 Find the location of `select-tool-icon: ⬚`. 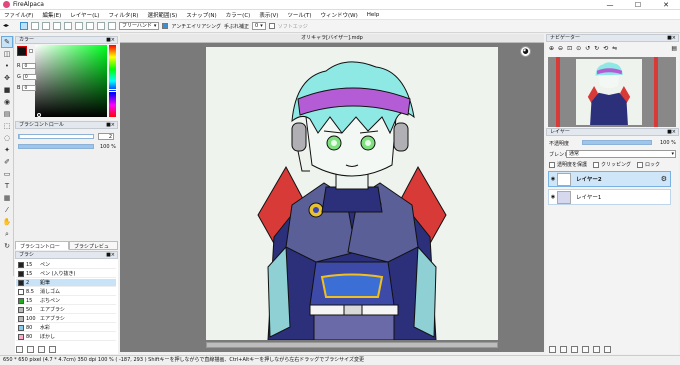

select-tool-icon: ⬚ is located at coordinates (7, 126).